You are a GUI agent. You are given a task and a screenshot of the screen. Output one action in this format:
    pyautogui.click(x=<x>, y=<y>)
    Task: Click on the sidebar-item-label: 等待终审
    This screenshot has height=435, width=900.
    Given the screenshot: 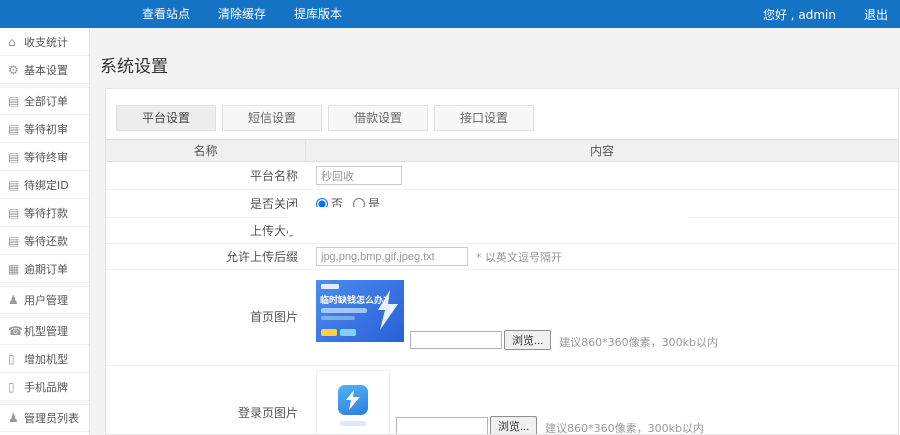 What is the action you would take?
    pyautogui.click(x=46, y=157)
    